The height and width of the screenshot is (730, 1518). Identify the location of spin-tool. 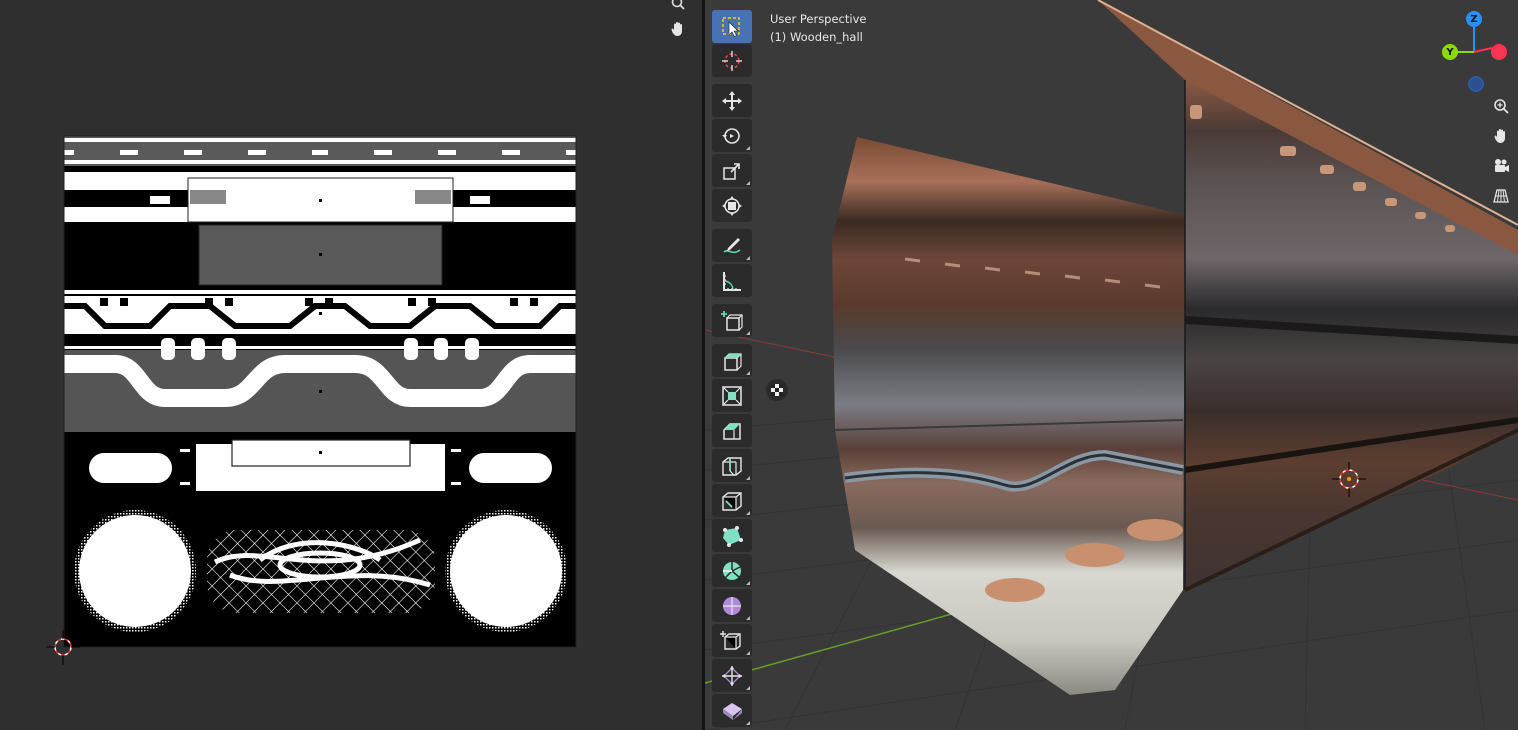
(732, 570).